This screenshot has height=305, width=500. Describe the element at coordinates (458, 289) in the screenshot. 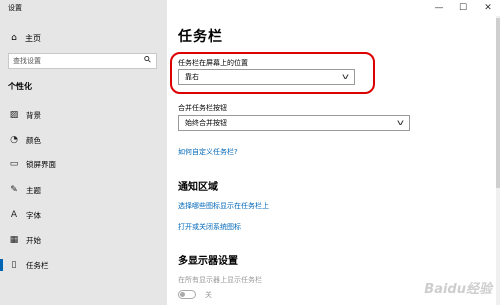

I see `watermark-logo: Baidu经验` at that location.